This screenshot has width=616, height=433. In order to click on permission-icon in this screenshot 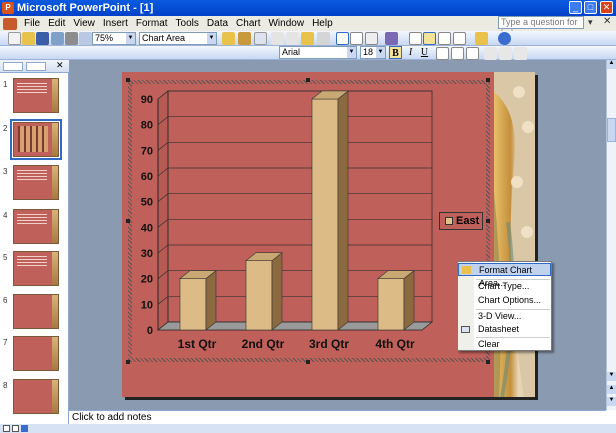, I will do `click(57, 38)`.